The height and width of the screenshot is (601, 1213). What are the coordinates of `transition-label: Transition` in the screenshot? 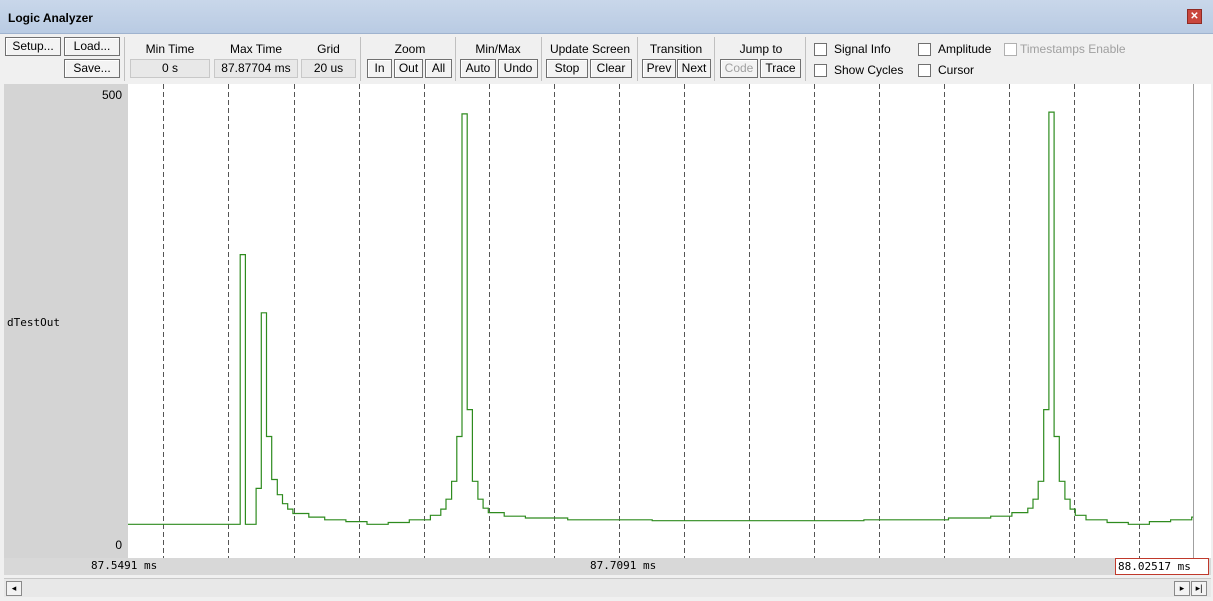 It's located at (676, 49).